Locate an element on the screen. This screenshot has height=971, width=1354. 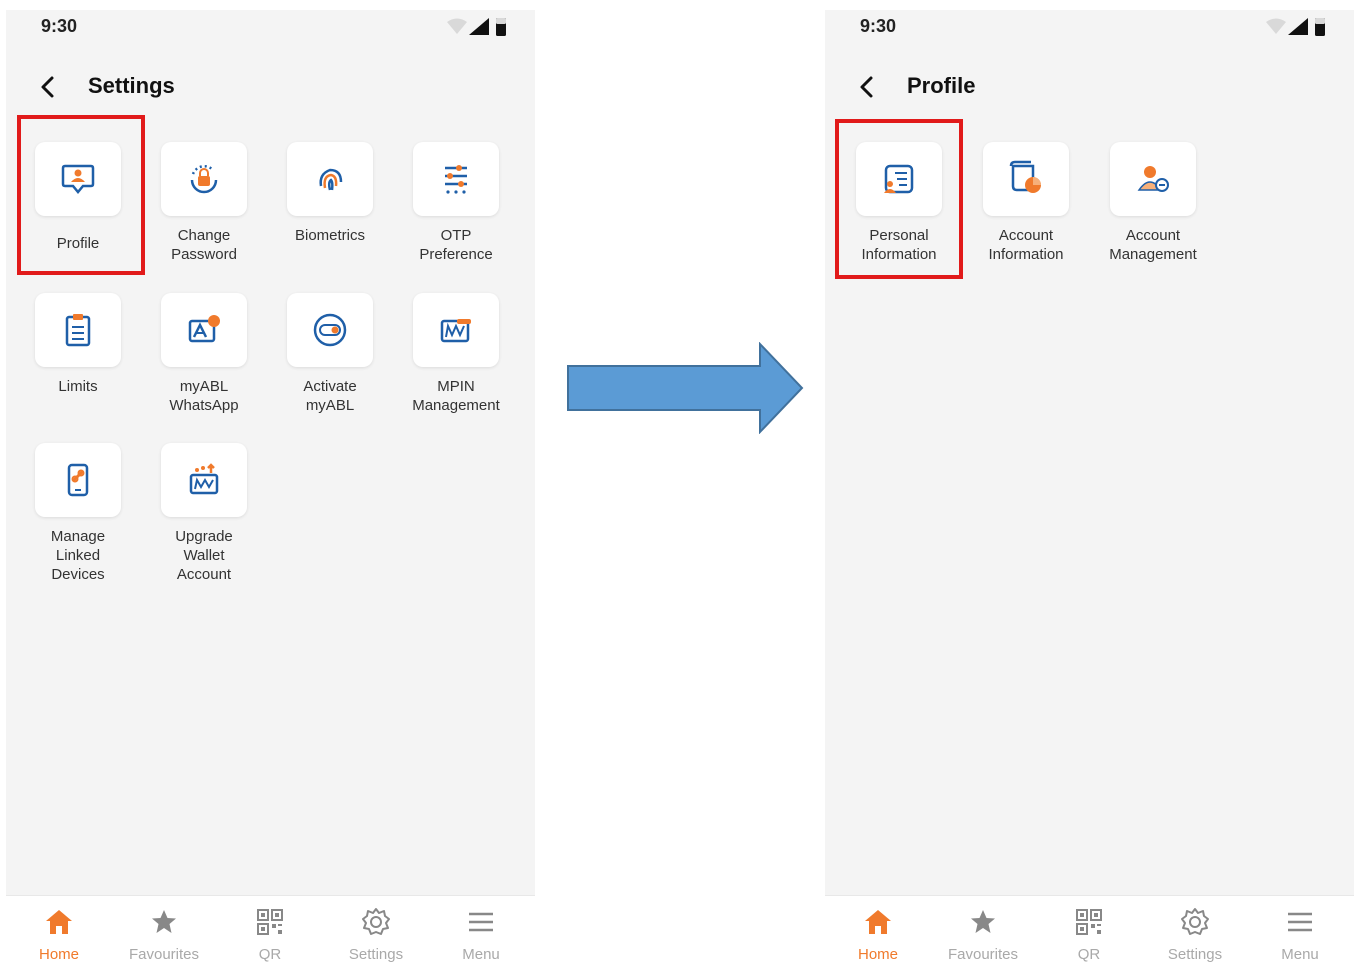
tile-mpin-management: MPIN Management is located at coordinates (456, 354).